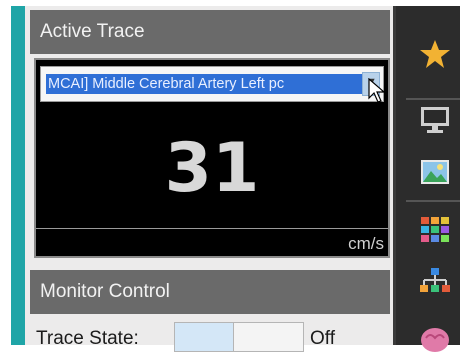 This screenshot has width=460, height=354. What do you see at coordinates (212, 168) in the screenshot?
I see `velocity-value: 31` at bounding box center [212, 168].